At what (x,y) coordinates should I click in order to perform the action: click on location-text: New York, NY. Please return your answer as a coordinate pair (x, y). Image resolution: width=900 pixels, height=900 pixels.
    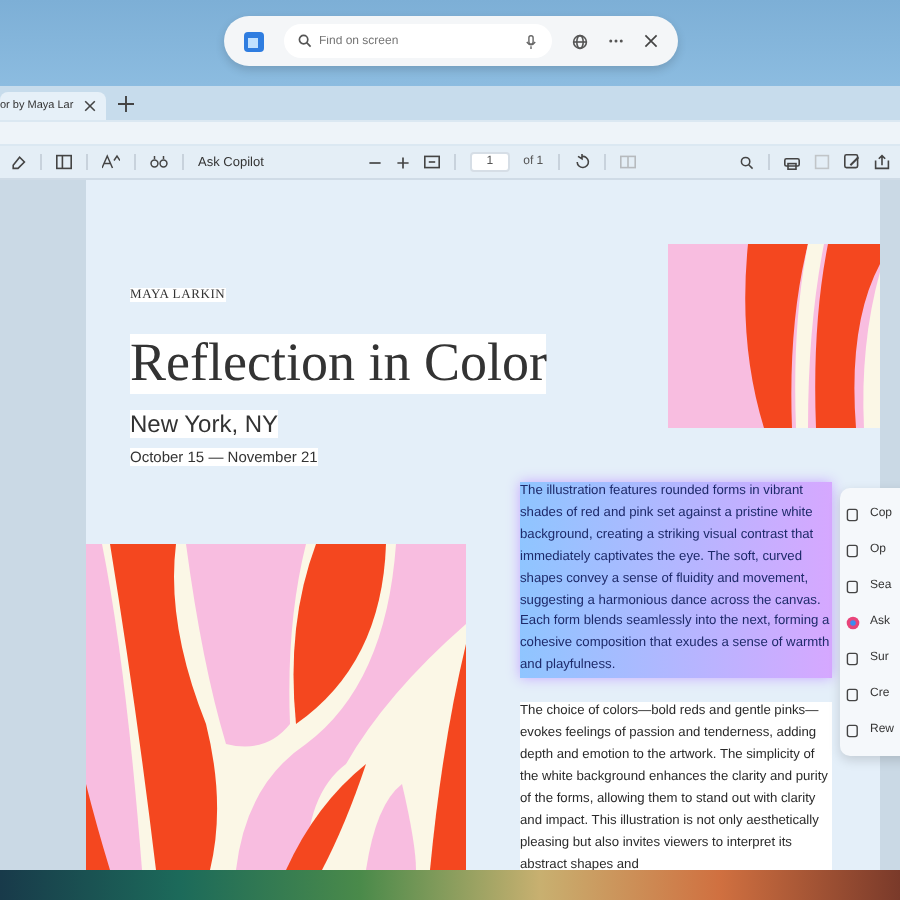
    Looking at the image, I should click on (204, 423).